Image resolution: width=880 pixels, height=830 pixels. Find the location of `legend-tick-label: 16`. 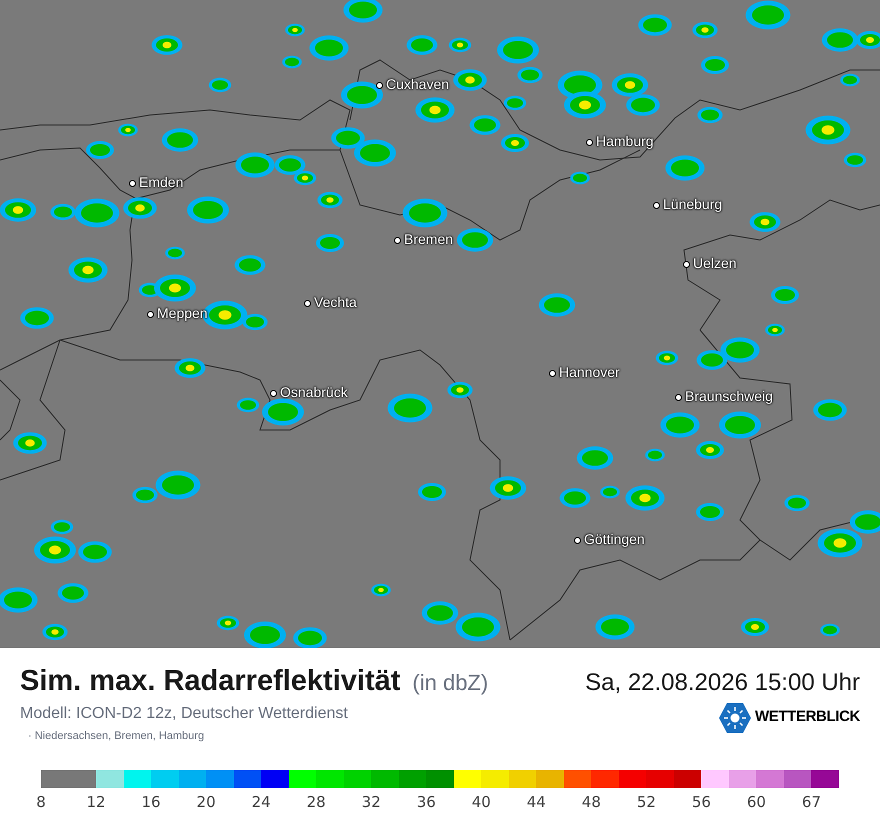

legend-tick-label: 16 is located at coordinates (151, 802).